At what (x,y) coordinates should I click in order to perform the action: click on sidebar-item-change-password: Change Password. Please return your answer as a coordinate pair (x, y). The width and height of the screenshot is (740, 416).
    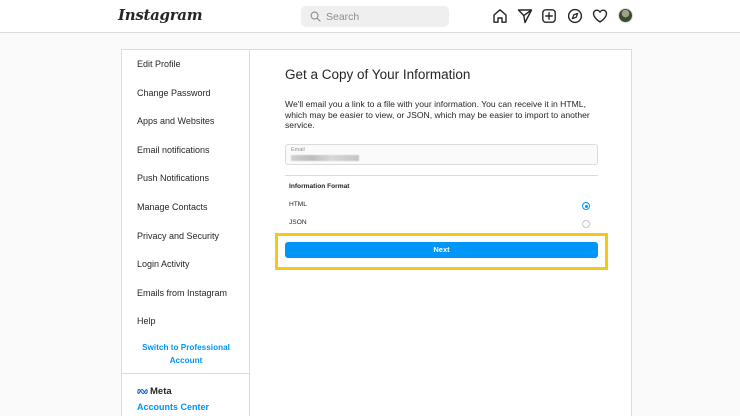
    Looking at the image, I should click on (174, 93).